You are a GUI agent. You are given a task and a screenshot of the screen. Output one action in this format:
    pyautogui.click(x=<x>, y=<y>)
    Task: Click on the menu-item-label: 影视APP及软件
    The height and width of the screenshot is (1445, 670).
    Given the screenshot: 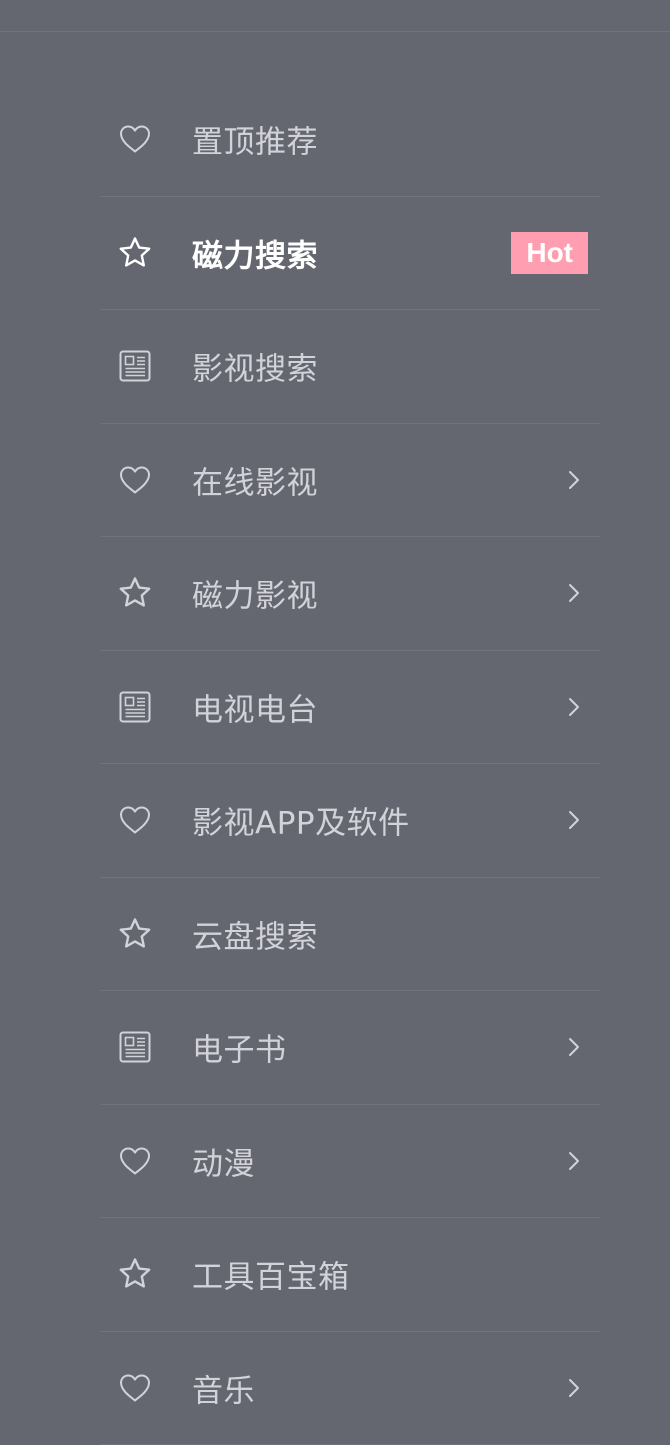 What is the action you would take?
    pyautogui.click(x=301, y=820)
    